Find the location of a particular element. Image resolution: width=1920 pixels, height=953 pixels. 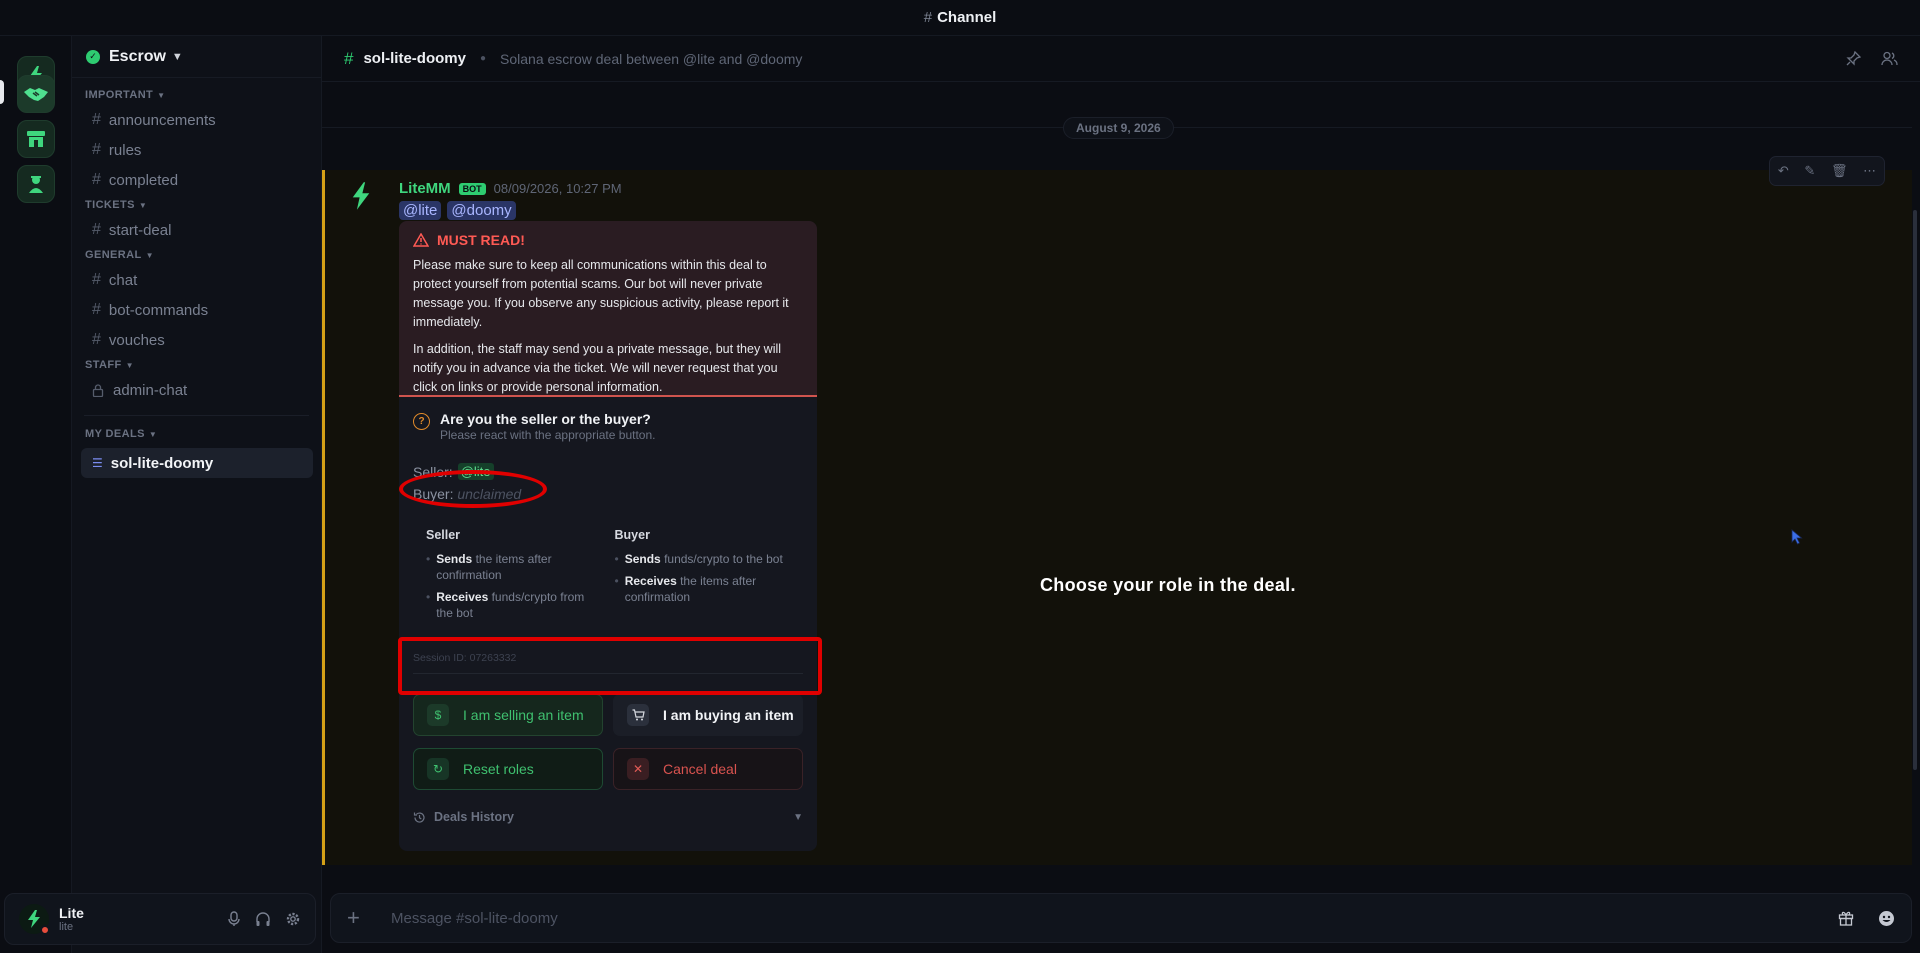

list-item: • Receives funds/crypto from the bot is located at coordinates (505, 605).